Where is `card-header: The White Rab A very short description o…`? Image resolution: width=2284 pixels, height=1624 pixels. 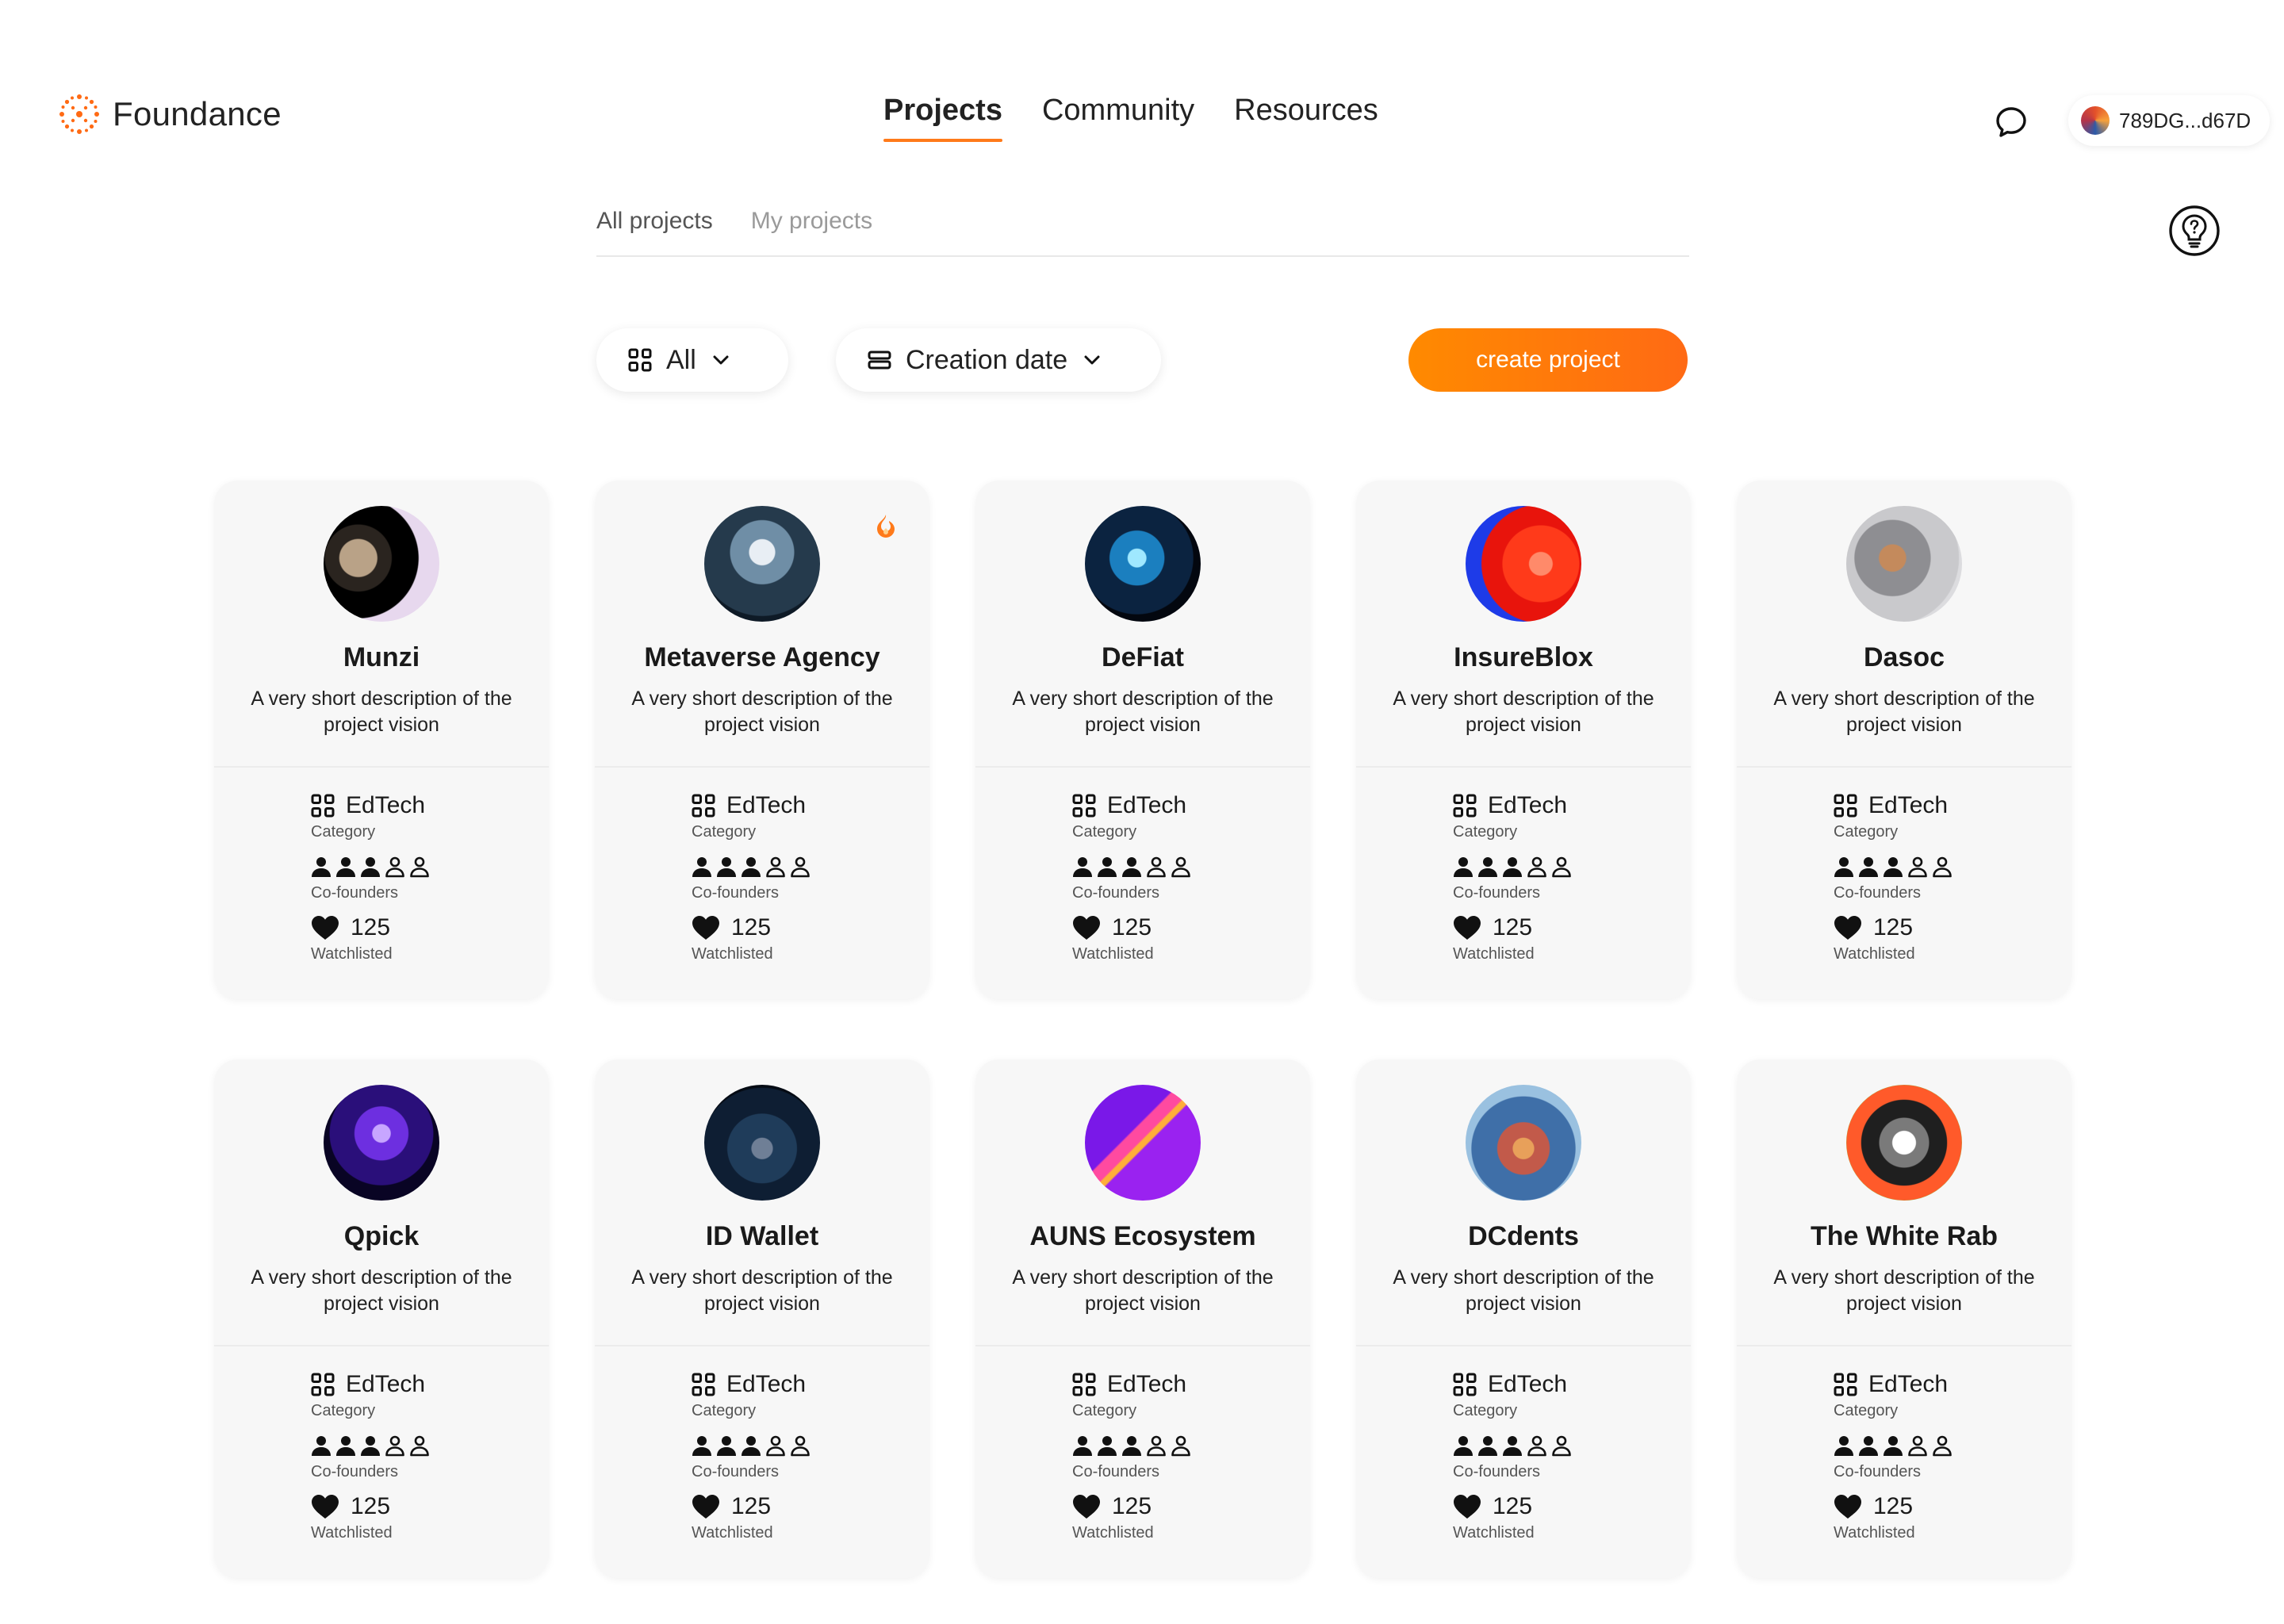 card-header: The White Rab A very short description o… is located at coordinates (1904, 1202).